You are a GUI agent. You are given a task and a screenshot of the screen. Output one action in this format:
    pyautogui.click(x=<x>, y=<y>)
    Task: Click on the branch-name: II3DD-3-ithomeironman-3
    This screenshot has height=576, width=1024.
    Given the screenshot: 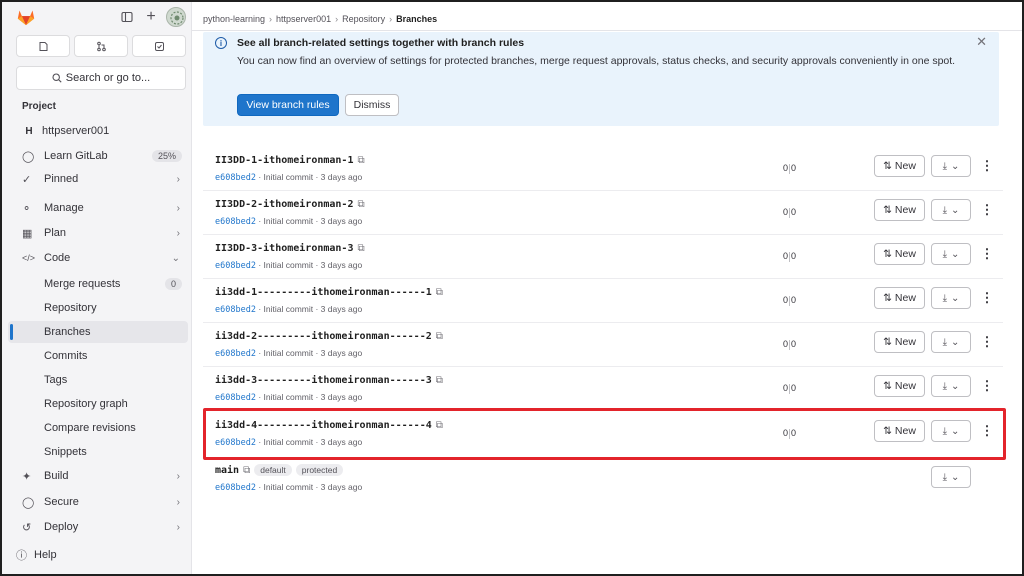 What is the action you would take?
    pyautogui.click(x=284, y=248)
    